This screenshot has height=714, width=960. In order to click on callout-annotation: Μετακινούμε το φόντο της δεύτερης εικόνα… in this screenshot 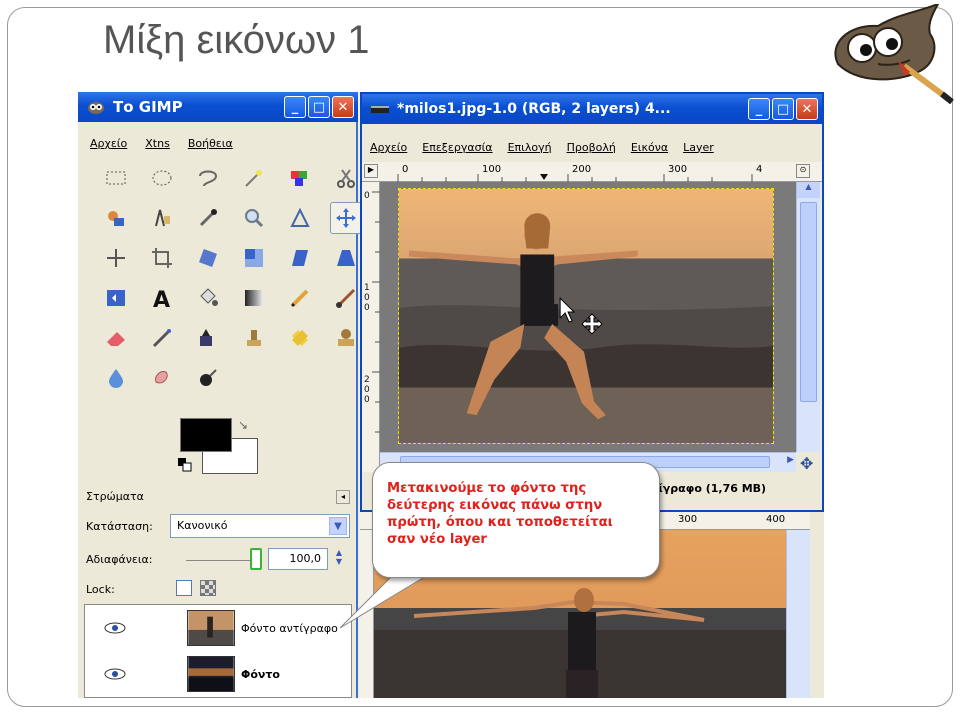, I will do `click(516, 520)`.